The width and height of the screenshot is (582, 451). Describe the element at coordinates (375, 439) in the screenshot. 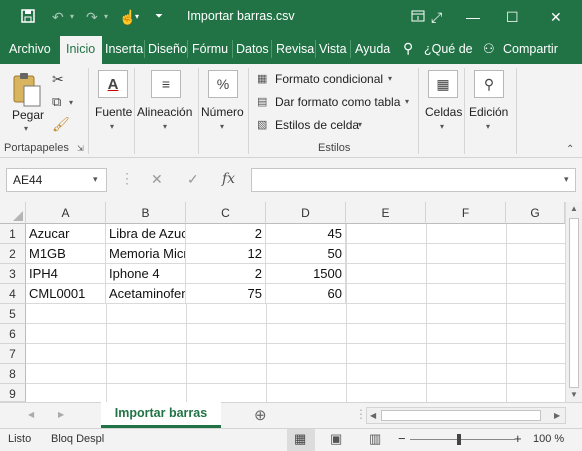

I see `page-break-preview-icon: ▥` at that location.